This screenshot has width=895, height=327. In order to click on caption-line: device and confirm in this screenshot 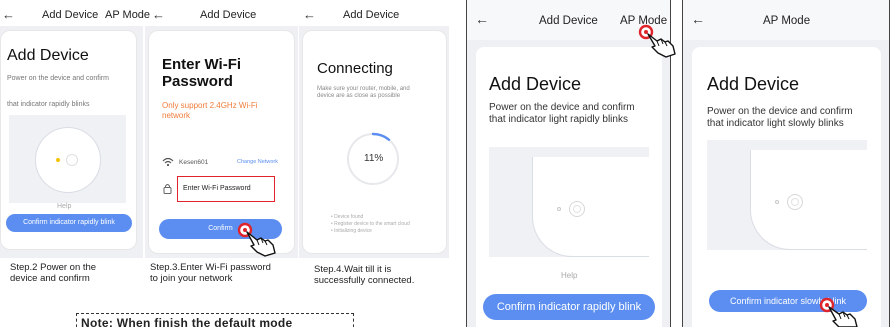, I will do `click(50, 278)`.